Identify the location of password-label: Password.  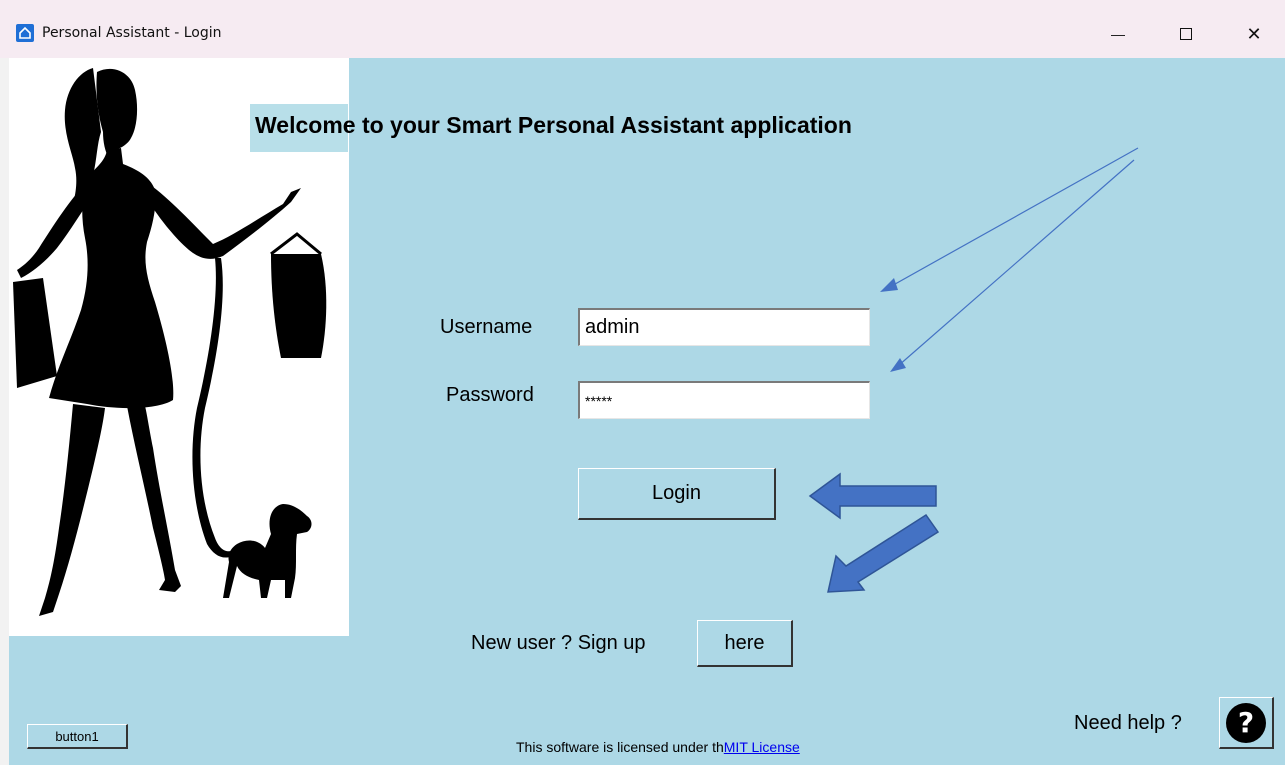
(490, 395).